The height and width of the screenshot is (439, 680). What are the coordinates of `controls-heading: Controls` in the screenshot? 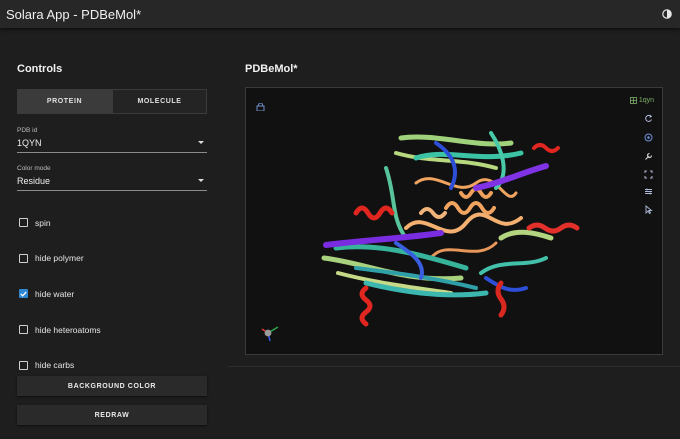 It's located at (40, 69).